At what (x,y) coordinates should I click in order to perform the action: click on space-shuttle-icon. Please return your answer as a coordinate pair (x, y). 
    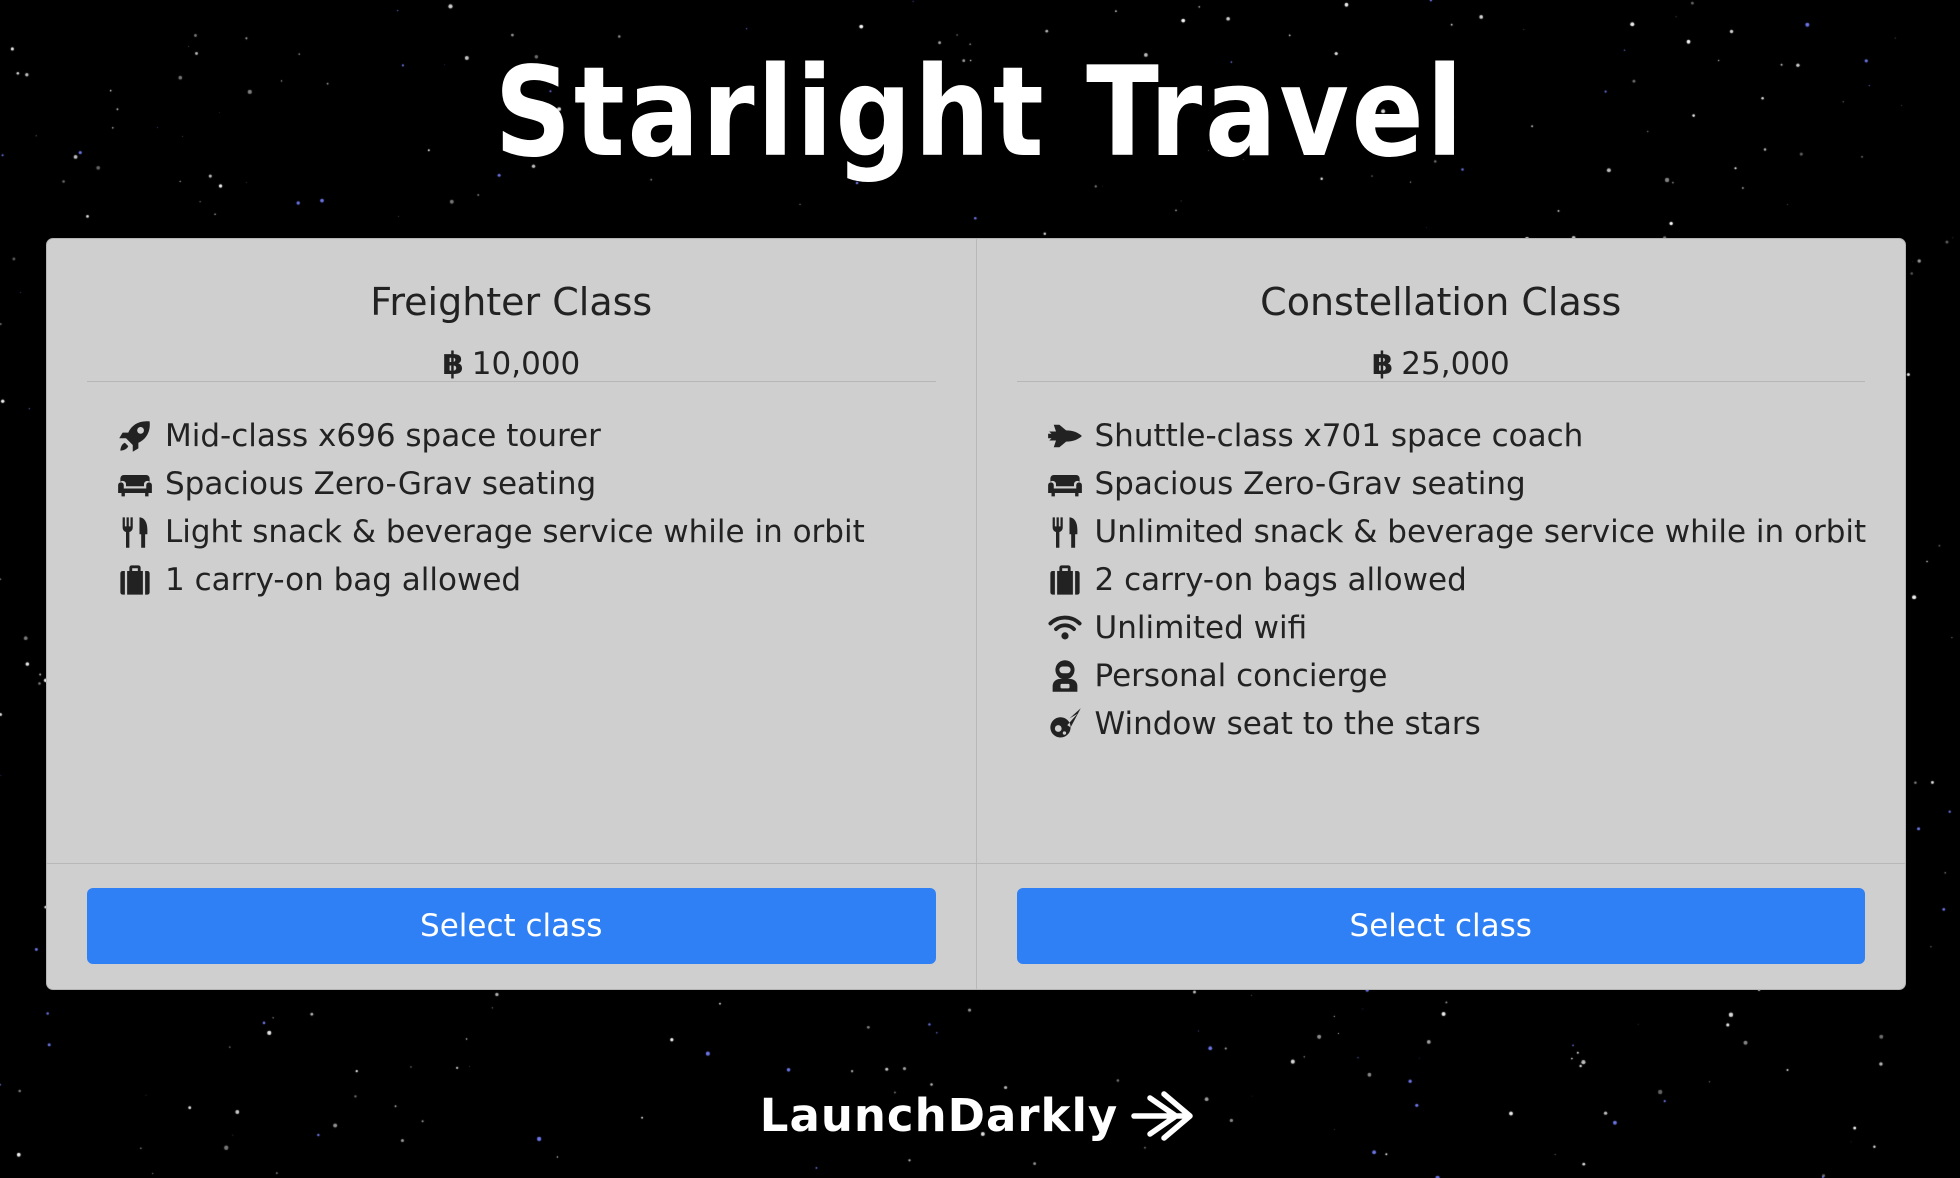
    Looking at the image, I should click on (1065, 436).